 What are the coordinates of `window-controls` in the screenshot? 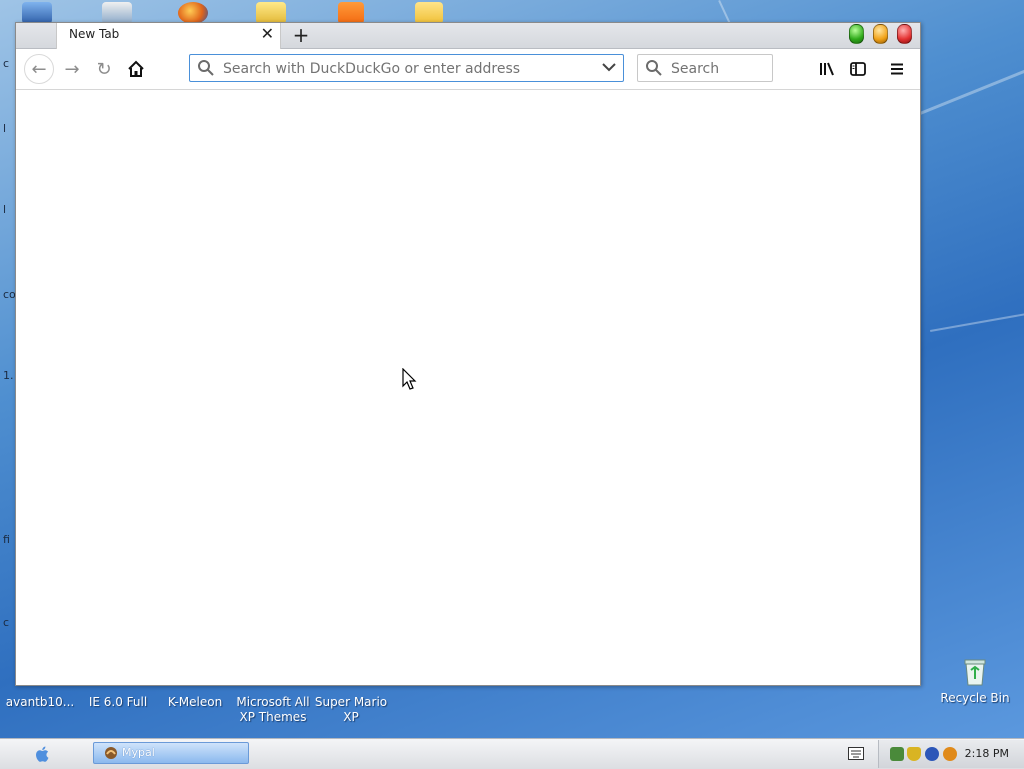 It's located at (880, 34).